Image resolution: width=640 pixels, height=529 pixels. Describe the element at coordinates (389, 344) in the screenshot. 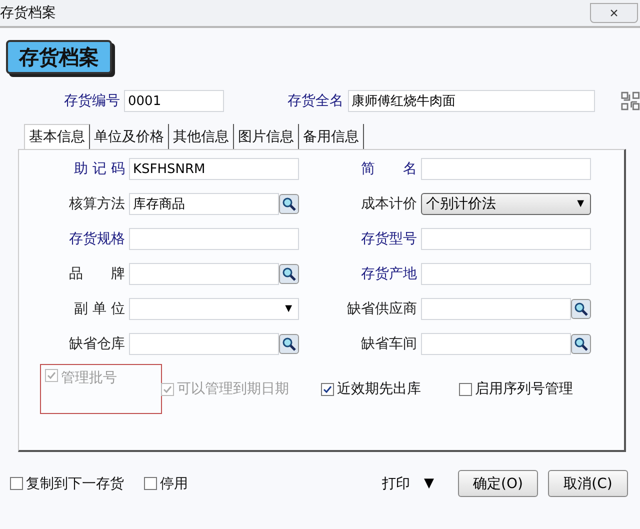

I see `field-label: 缺省车间` at that location.